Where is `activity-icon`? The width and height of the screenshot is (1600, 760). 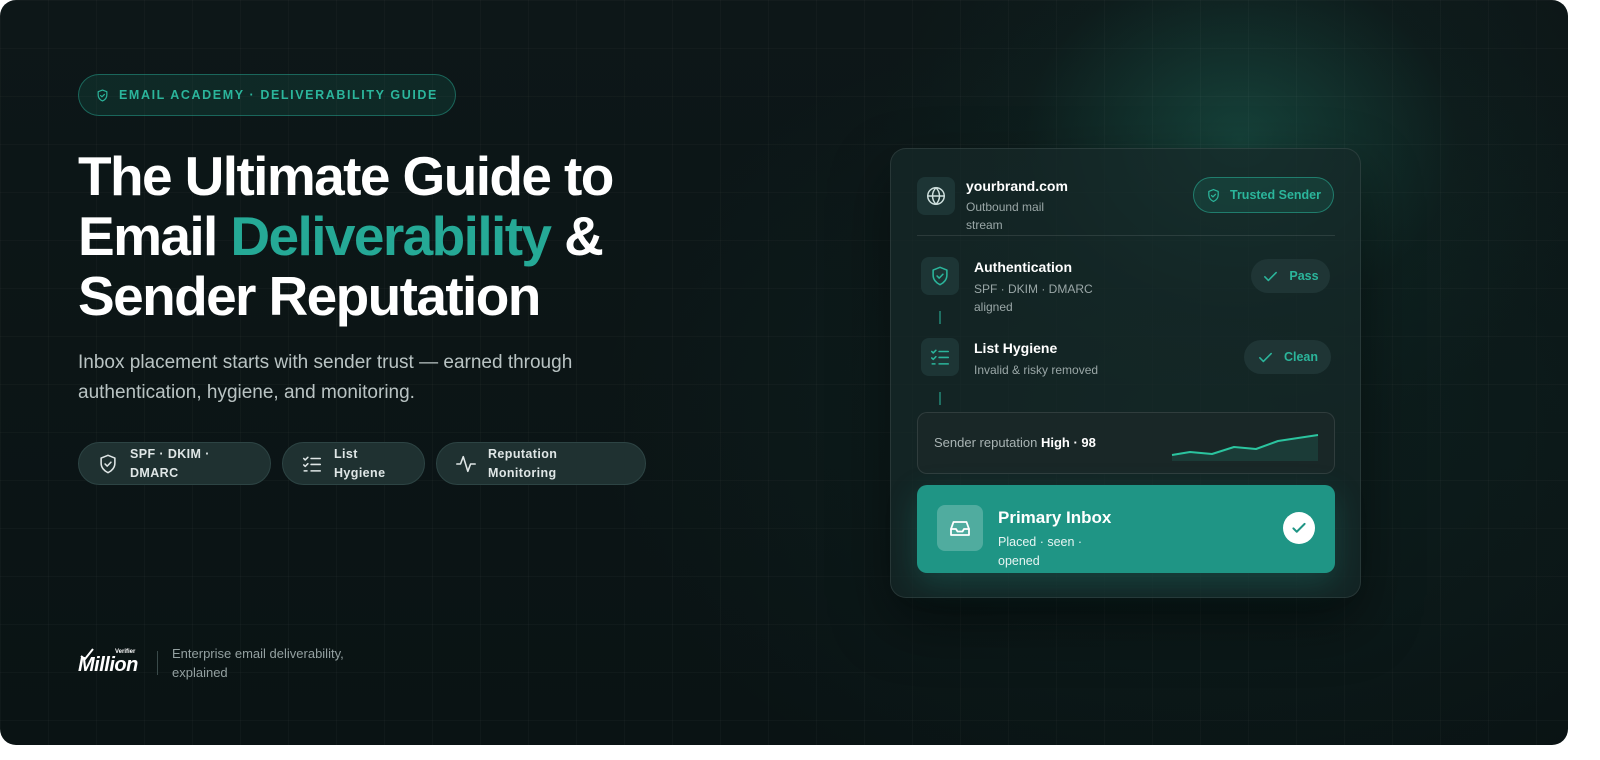 activity-icon is located at coordinates (466, 464).